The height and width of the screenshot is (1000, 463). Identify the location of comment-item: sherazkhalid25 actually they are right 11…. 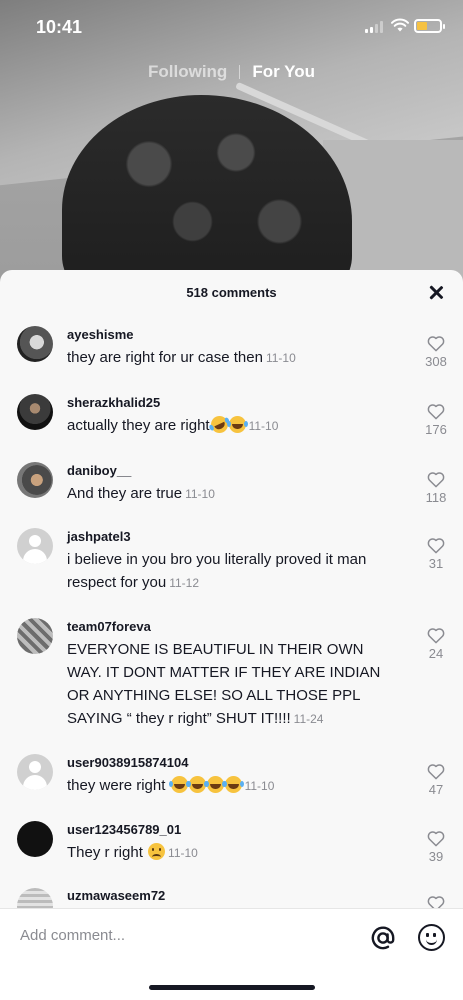
(231, 421).